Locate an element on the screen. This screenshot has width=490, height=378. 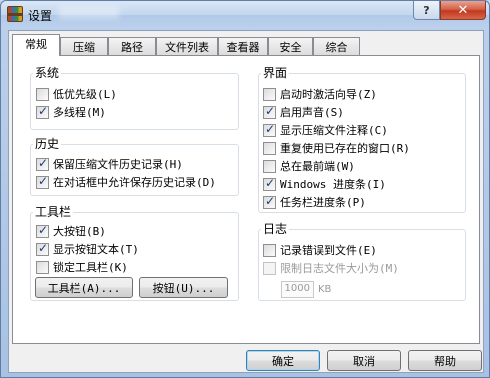
limit-log-size-checkbox: 限制日志文件大小为(M) is located at coordinates (331, 268).